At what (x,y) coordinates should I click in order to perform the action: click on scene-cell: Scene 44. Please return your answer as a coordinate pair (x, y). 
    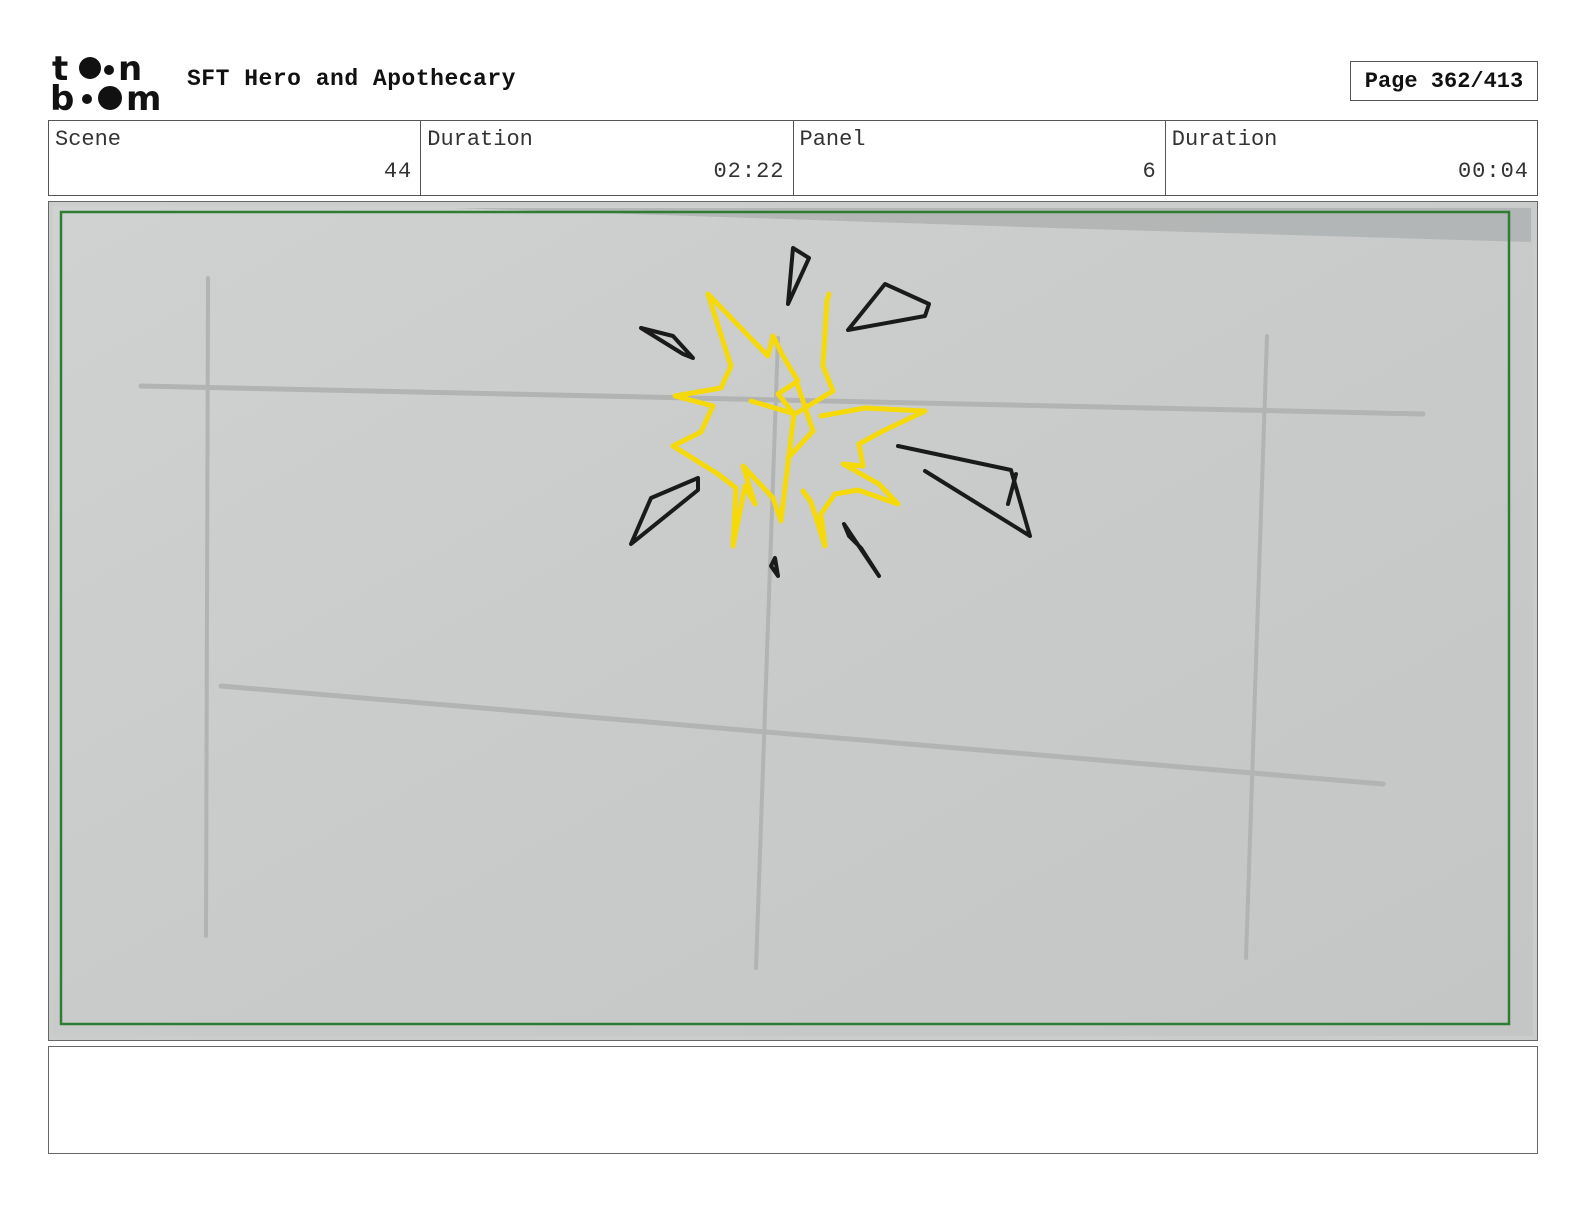
    Looking at the image, I should click on (235, 158).